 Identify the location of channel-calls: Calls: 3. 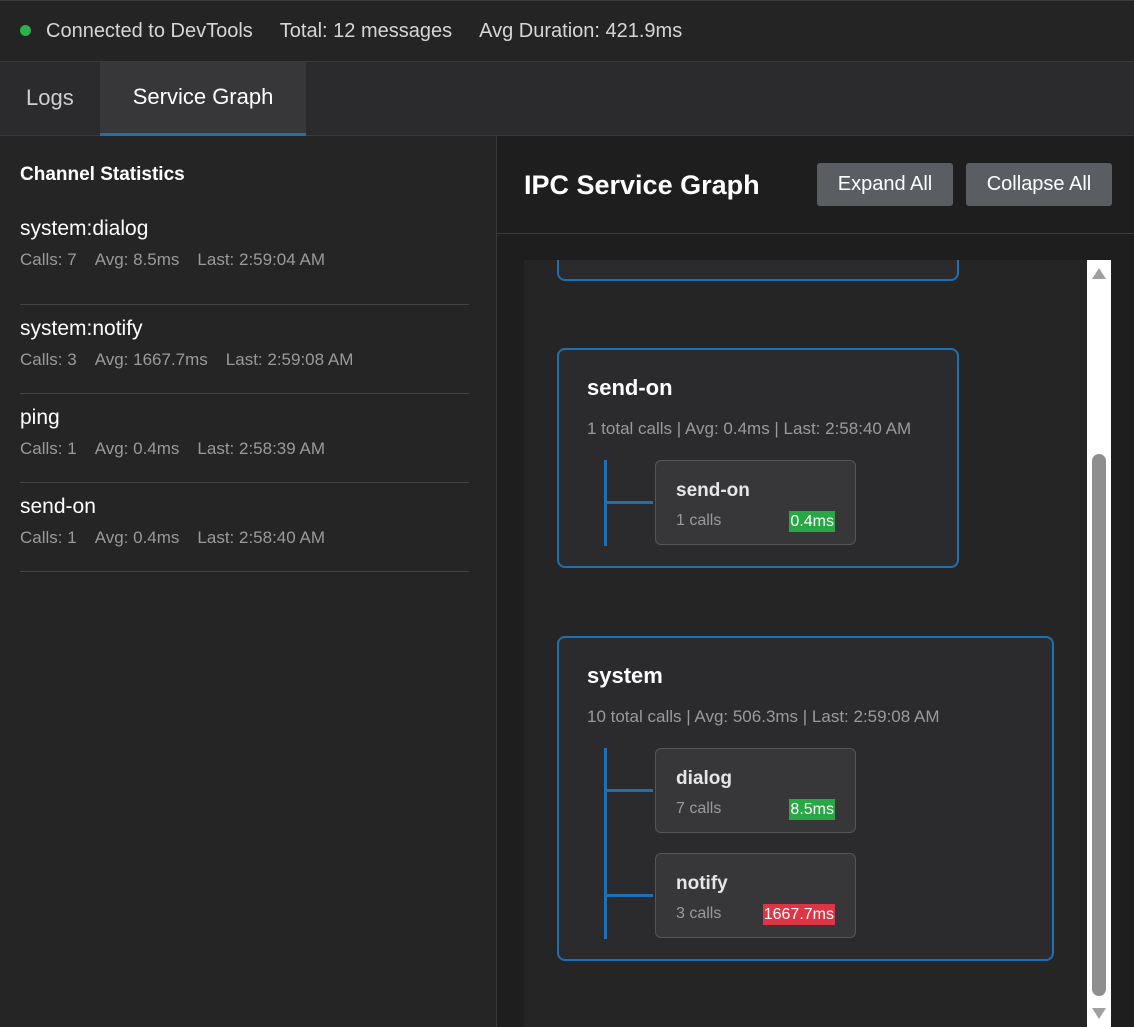
(48, 359).